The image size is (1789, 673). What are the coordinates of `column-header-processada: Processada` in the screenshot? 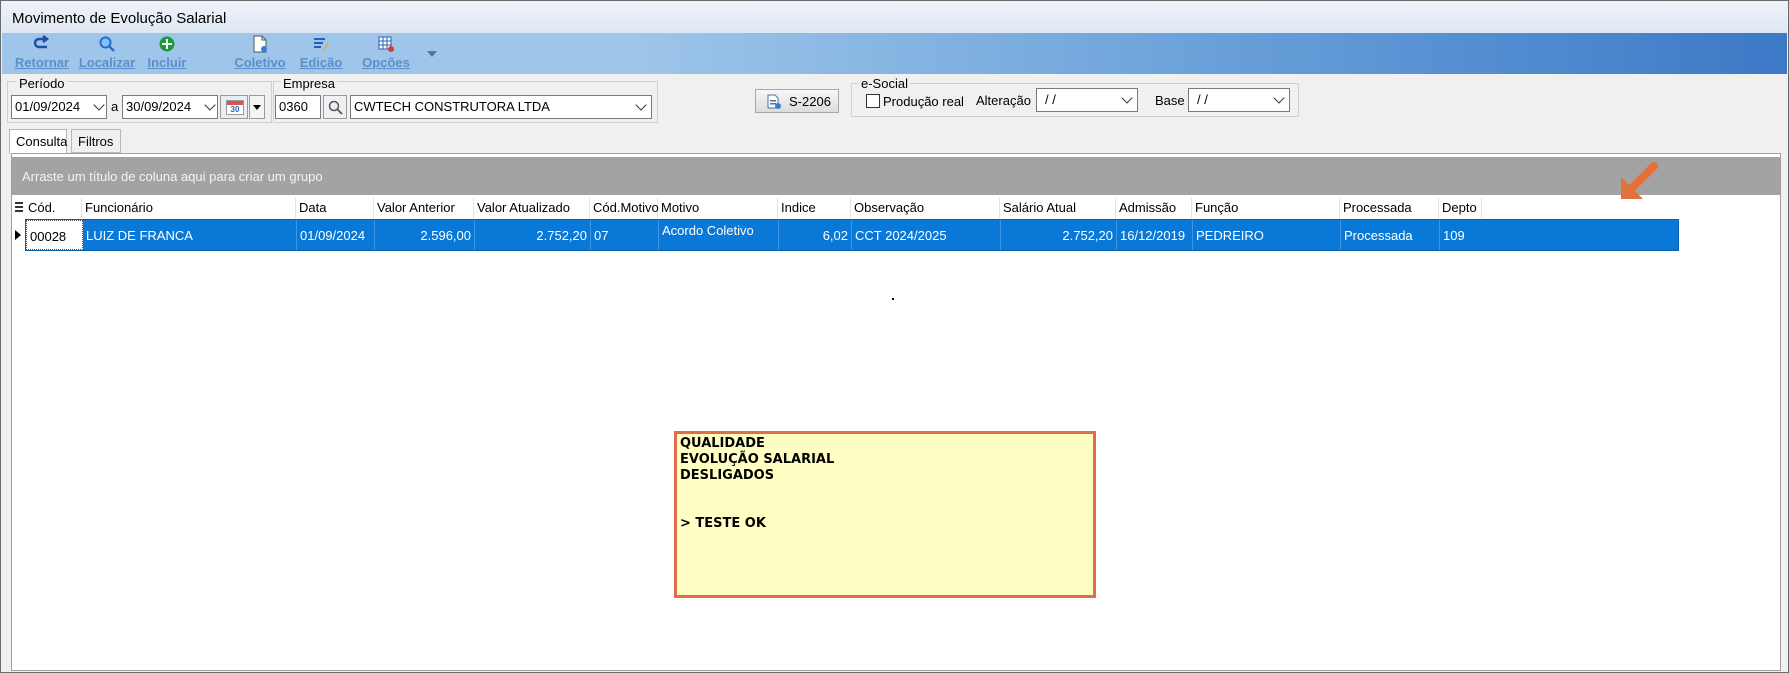 It's located at (1389, 208).